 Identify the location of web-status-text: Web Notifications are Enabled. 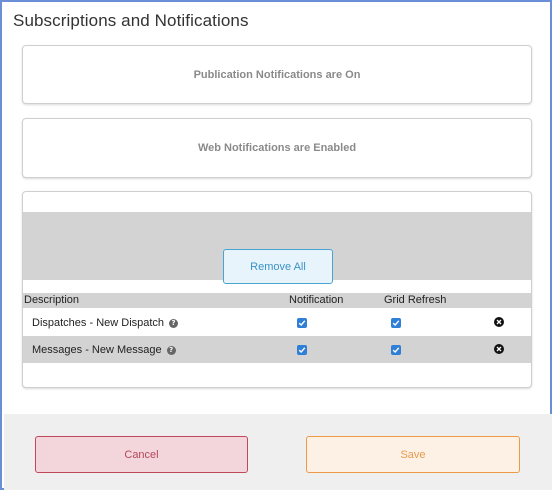
(277, 148).